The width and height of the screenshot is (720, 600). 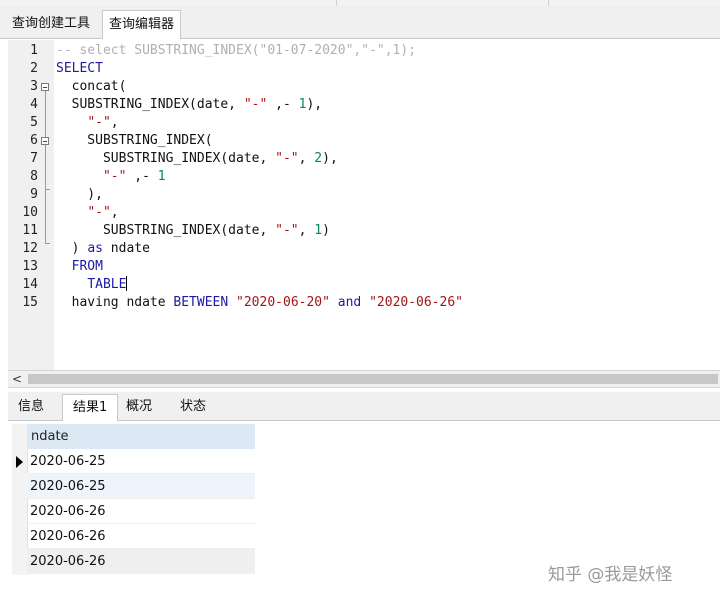 I want to click on line-number: 2, so click(x=34, y=68).